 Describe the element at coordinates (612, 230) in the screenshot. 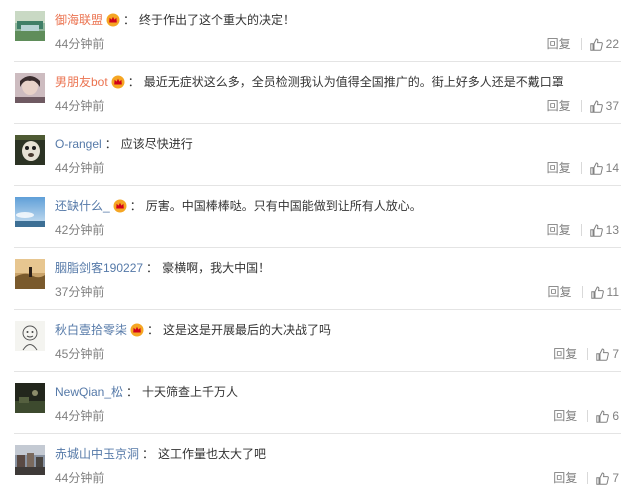

I see `like-count: 13` at that location.